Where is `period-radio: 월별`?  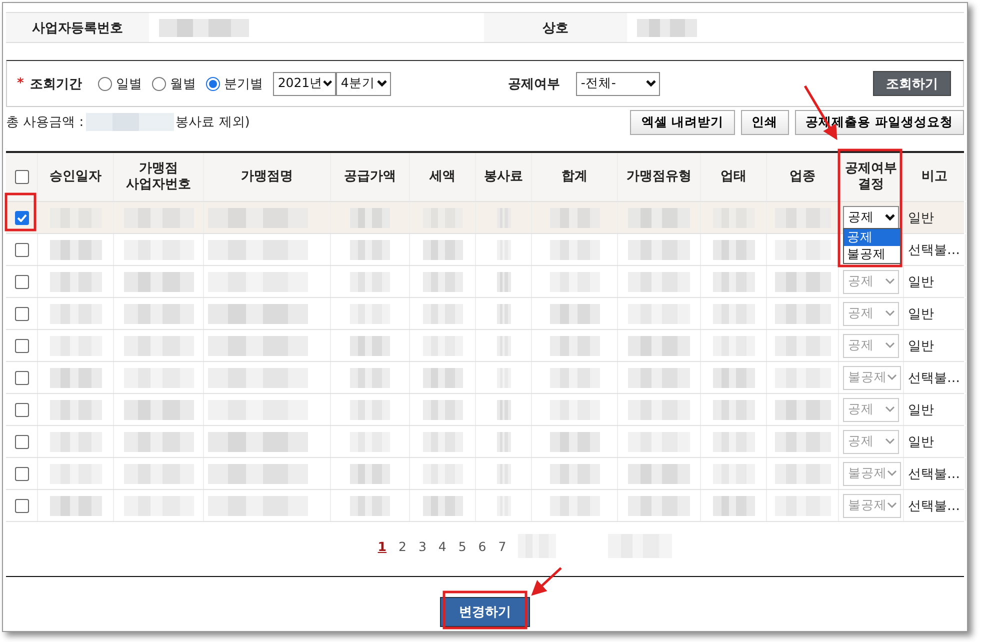 period-radio: 월별 is located at coordinates (174, 83).